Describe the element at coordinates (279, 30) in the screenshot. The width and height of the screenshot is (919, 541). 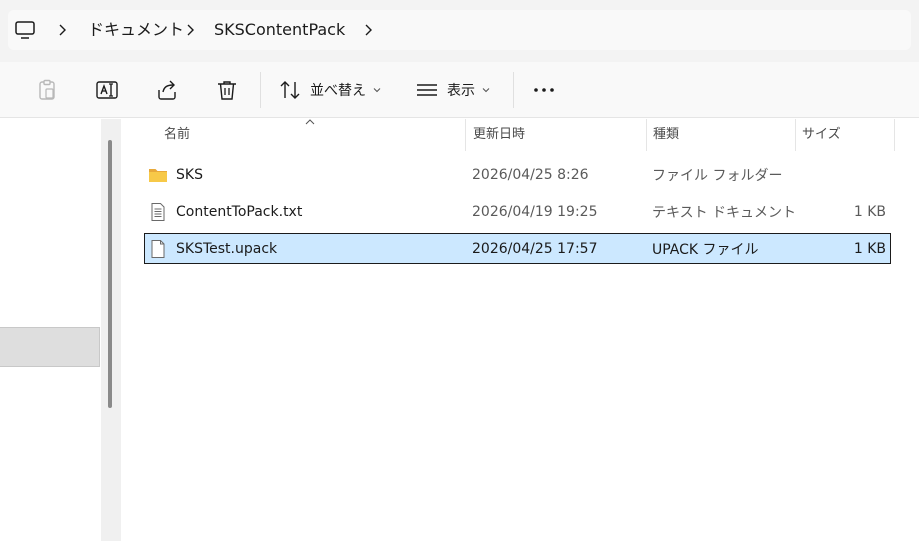
I see `breadcrumb-sks-content-pack: SKSContentPack` at that location.